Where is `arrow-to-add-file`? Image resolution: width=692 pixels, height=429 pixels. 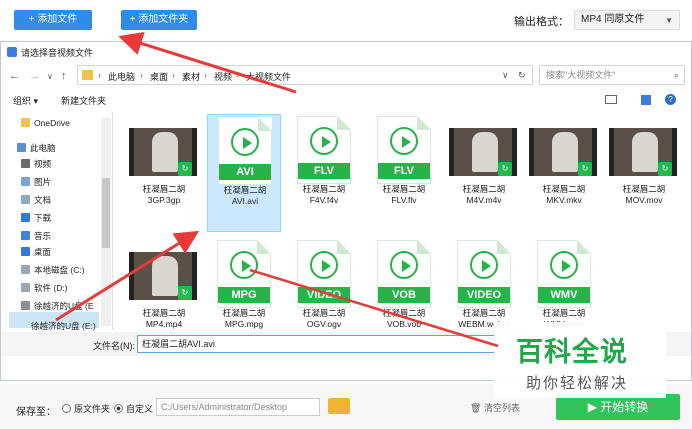
arrow-to-add-file is located at coordinates (207, 62).